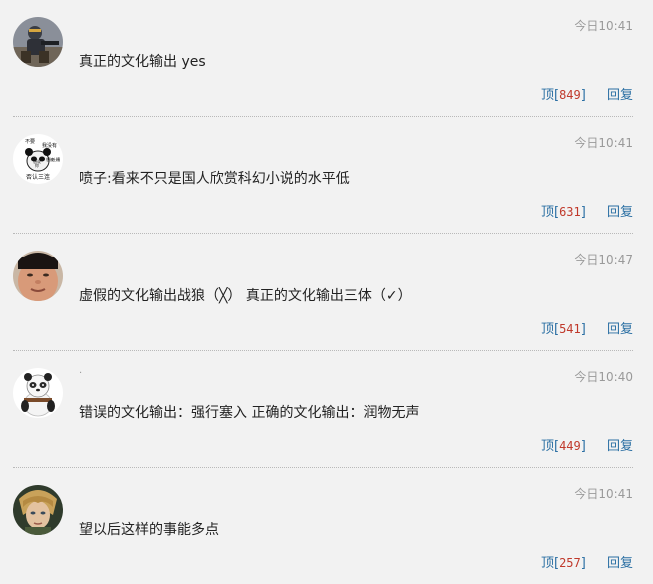 The image size is (653, 584). What do you see at coordinates (587, 444) in the screenshot?
I see `comment-actions: 顶[449] 回复` at bounding box center [587, 444].